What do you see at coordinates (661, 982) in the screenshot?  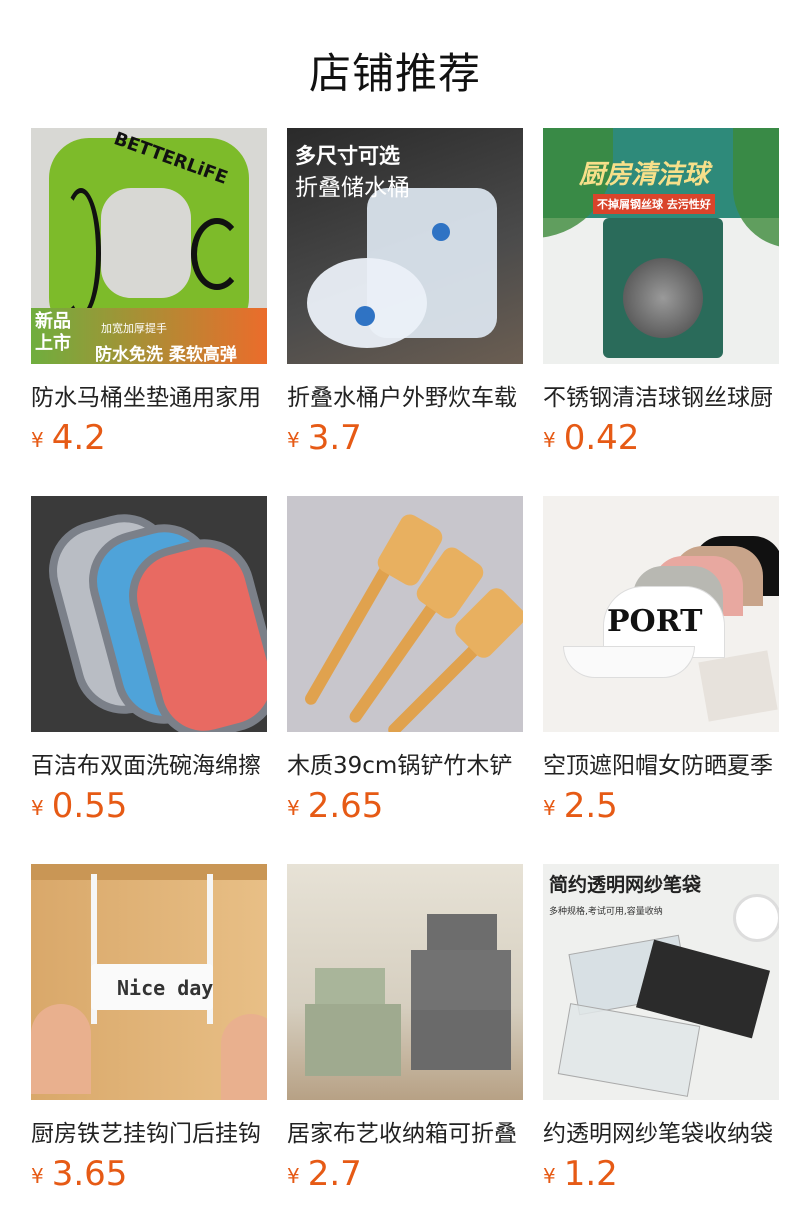 I see `product-image: 简约透明网纱笔袋 多种规格,考试可用,容量收纳` at bounding box center [661, 982].